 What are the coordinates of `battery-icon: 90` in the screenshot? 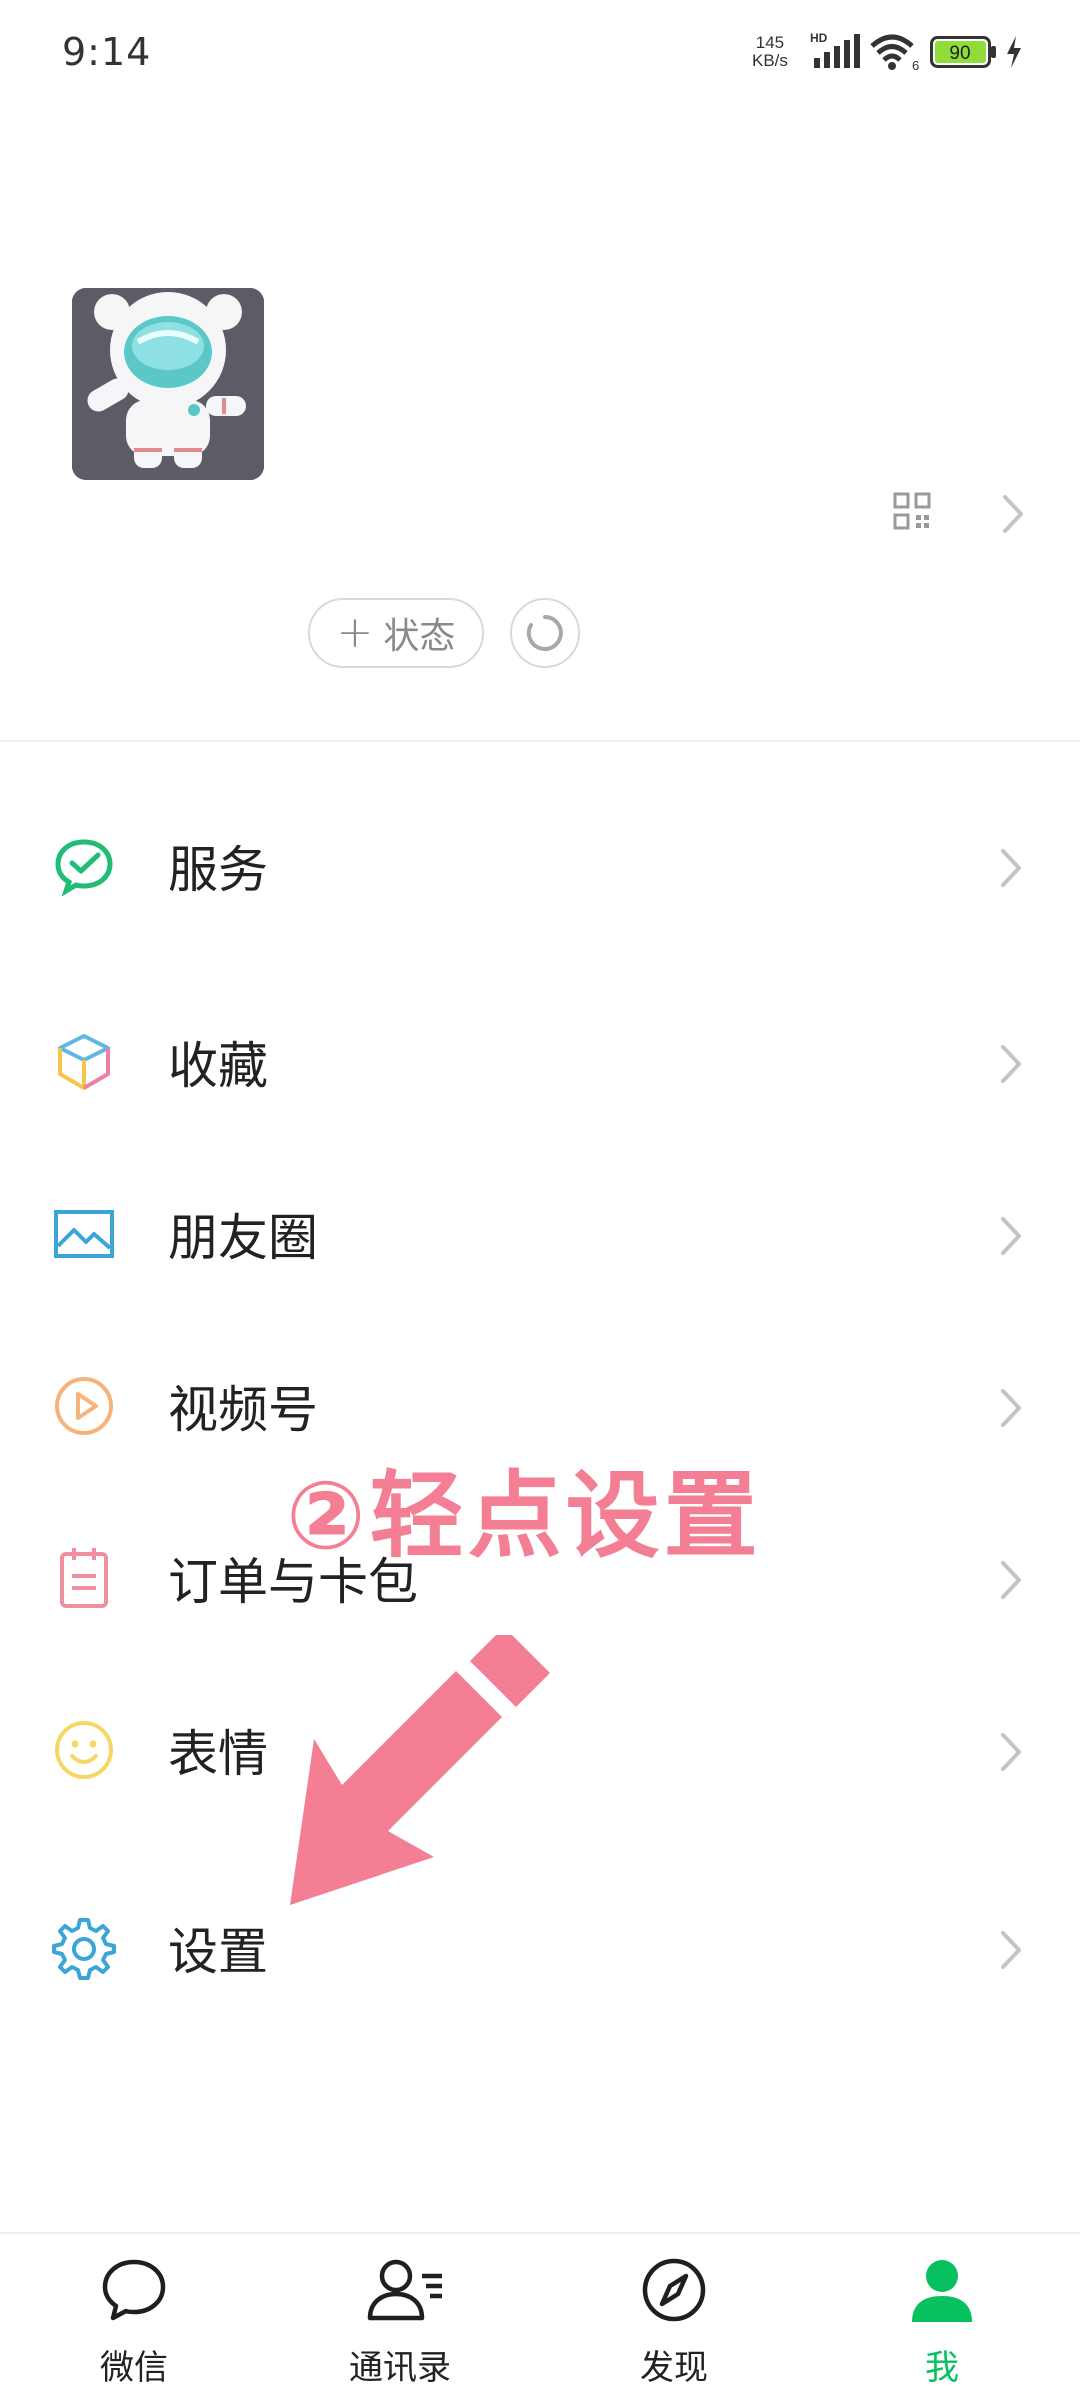 It's located at (963, 52).